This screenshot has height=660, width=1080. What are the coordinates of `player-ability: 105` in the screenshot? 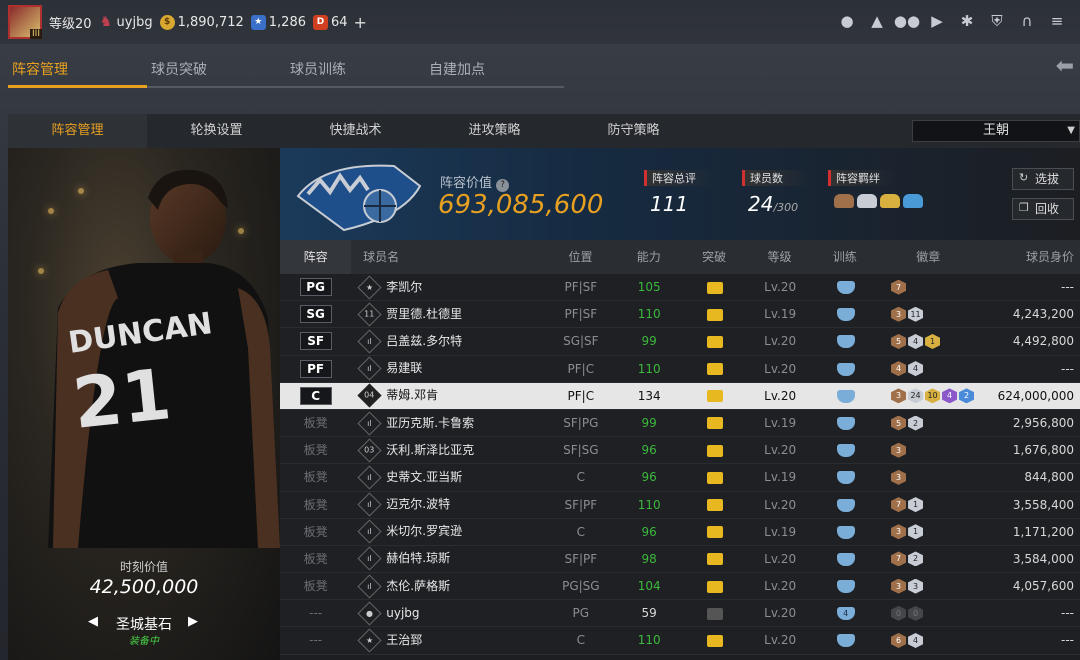 It's located at (649, 287).